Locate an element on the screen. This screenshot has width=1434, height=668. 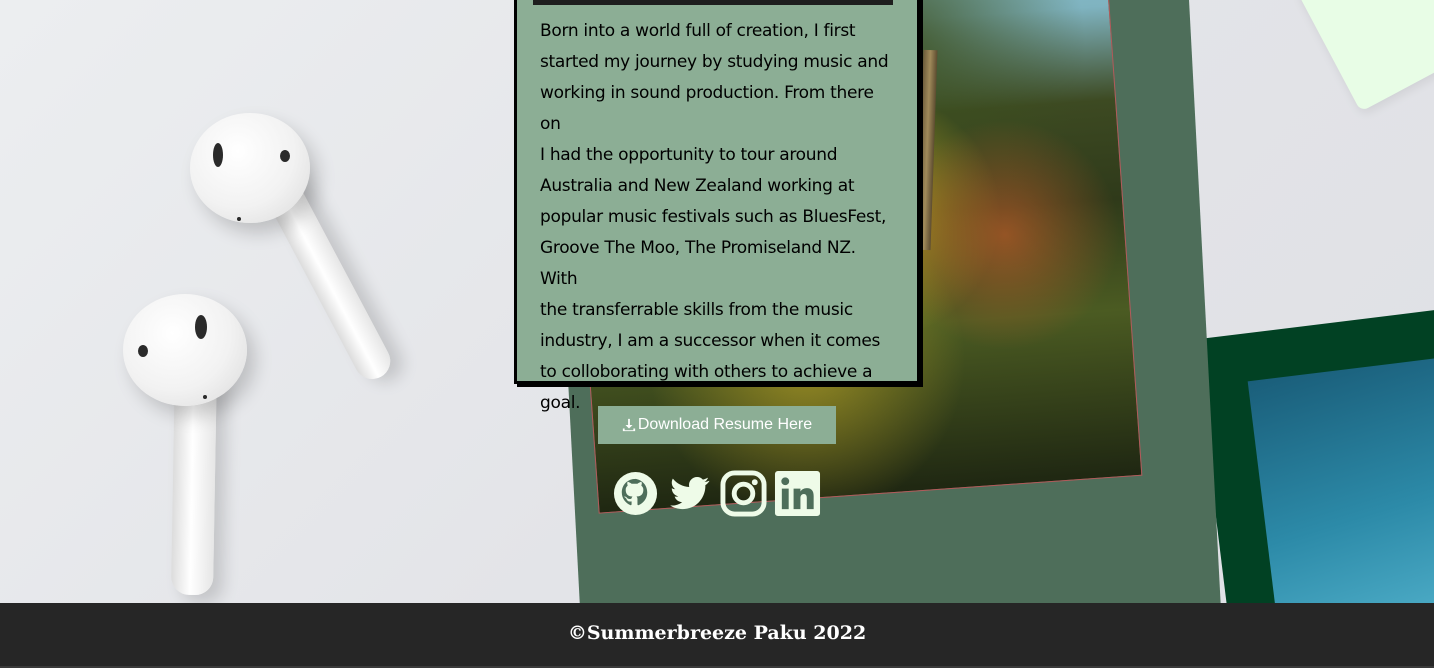
bio-line: started my journey by studying music and is located at coordinates (714, 62).